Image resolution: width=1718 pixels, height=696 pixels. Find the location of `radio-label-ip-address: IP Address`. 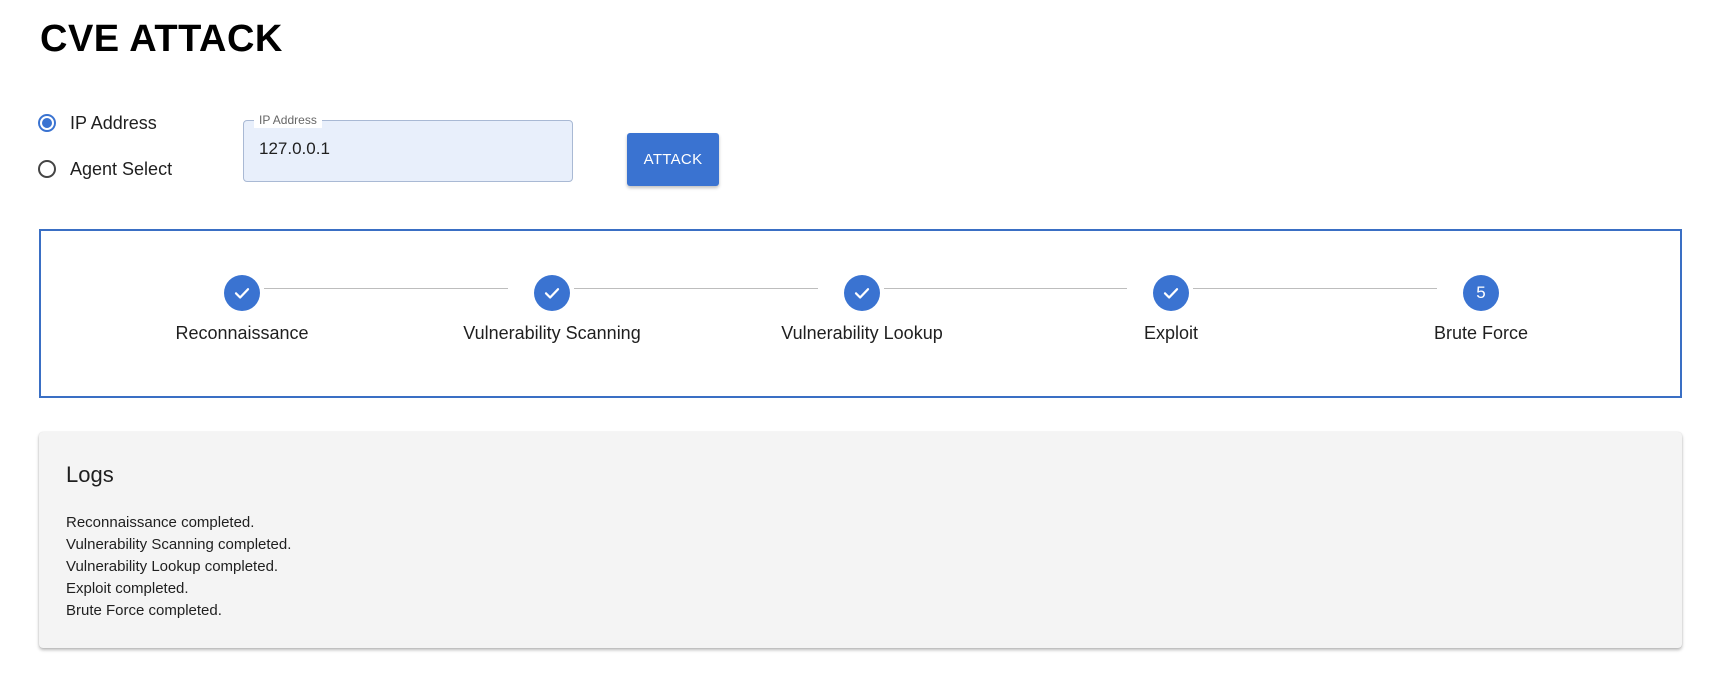

radio-label-ip-address: IP Address is located at coordinates (113, 122).